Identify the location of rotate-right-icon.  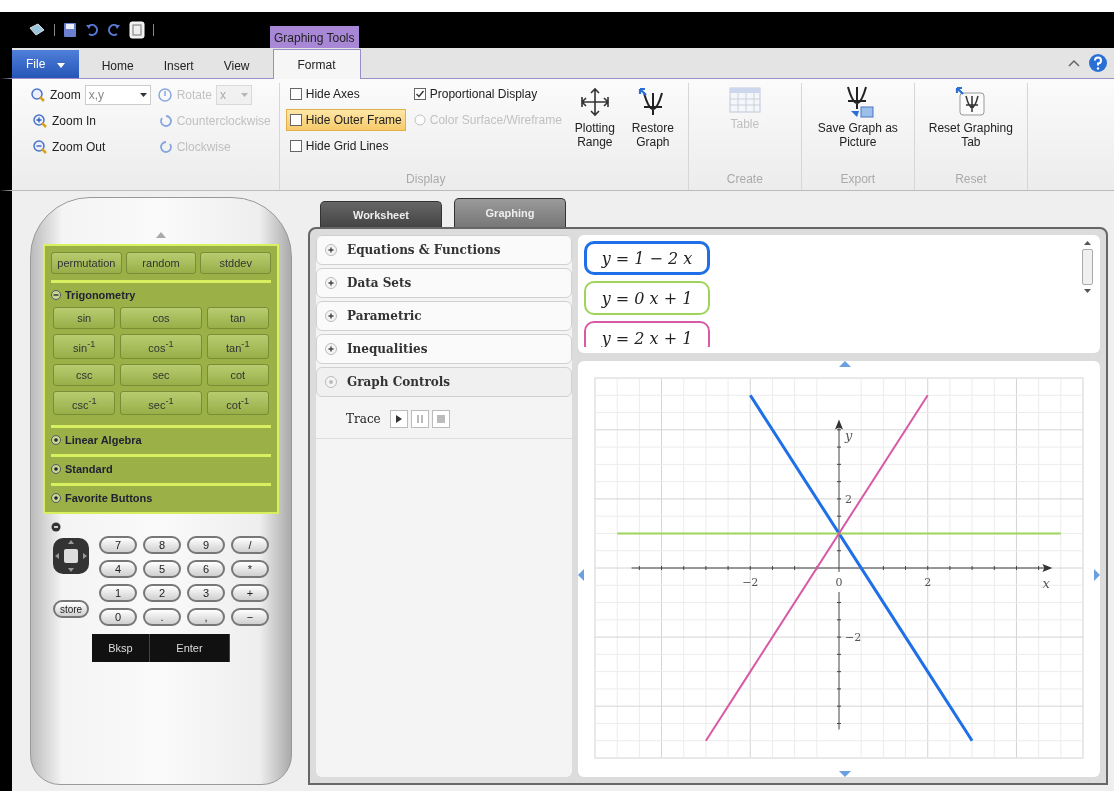
(165, 147).